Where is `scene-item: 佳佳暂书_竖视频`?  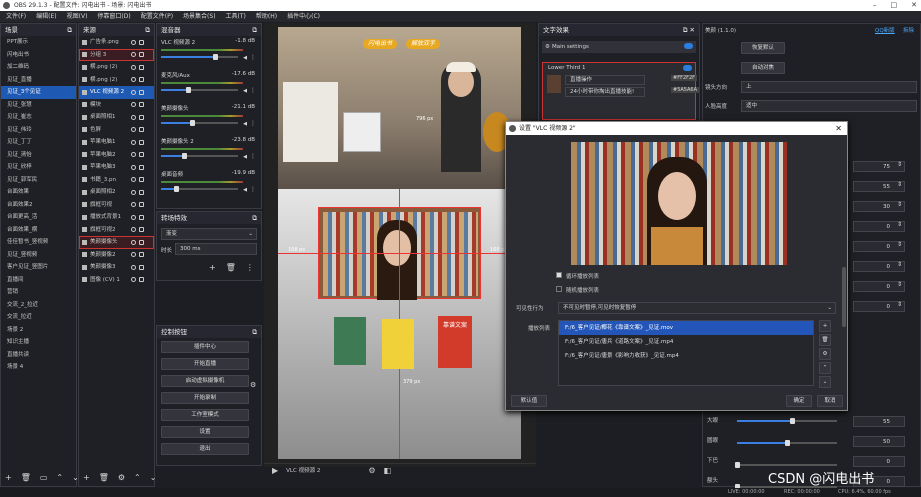
scene-item: 佳佳暂书_竖视频 is located at coordinates (38, 242).